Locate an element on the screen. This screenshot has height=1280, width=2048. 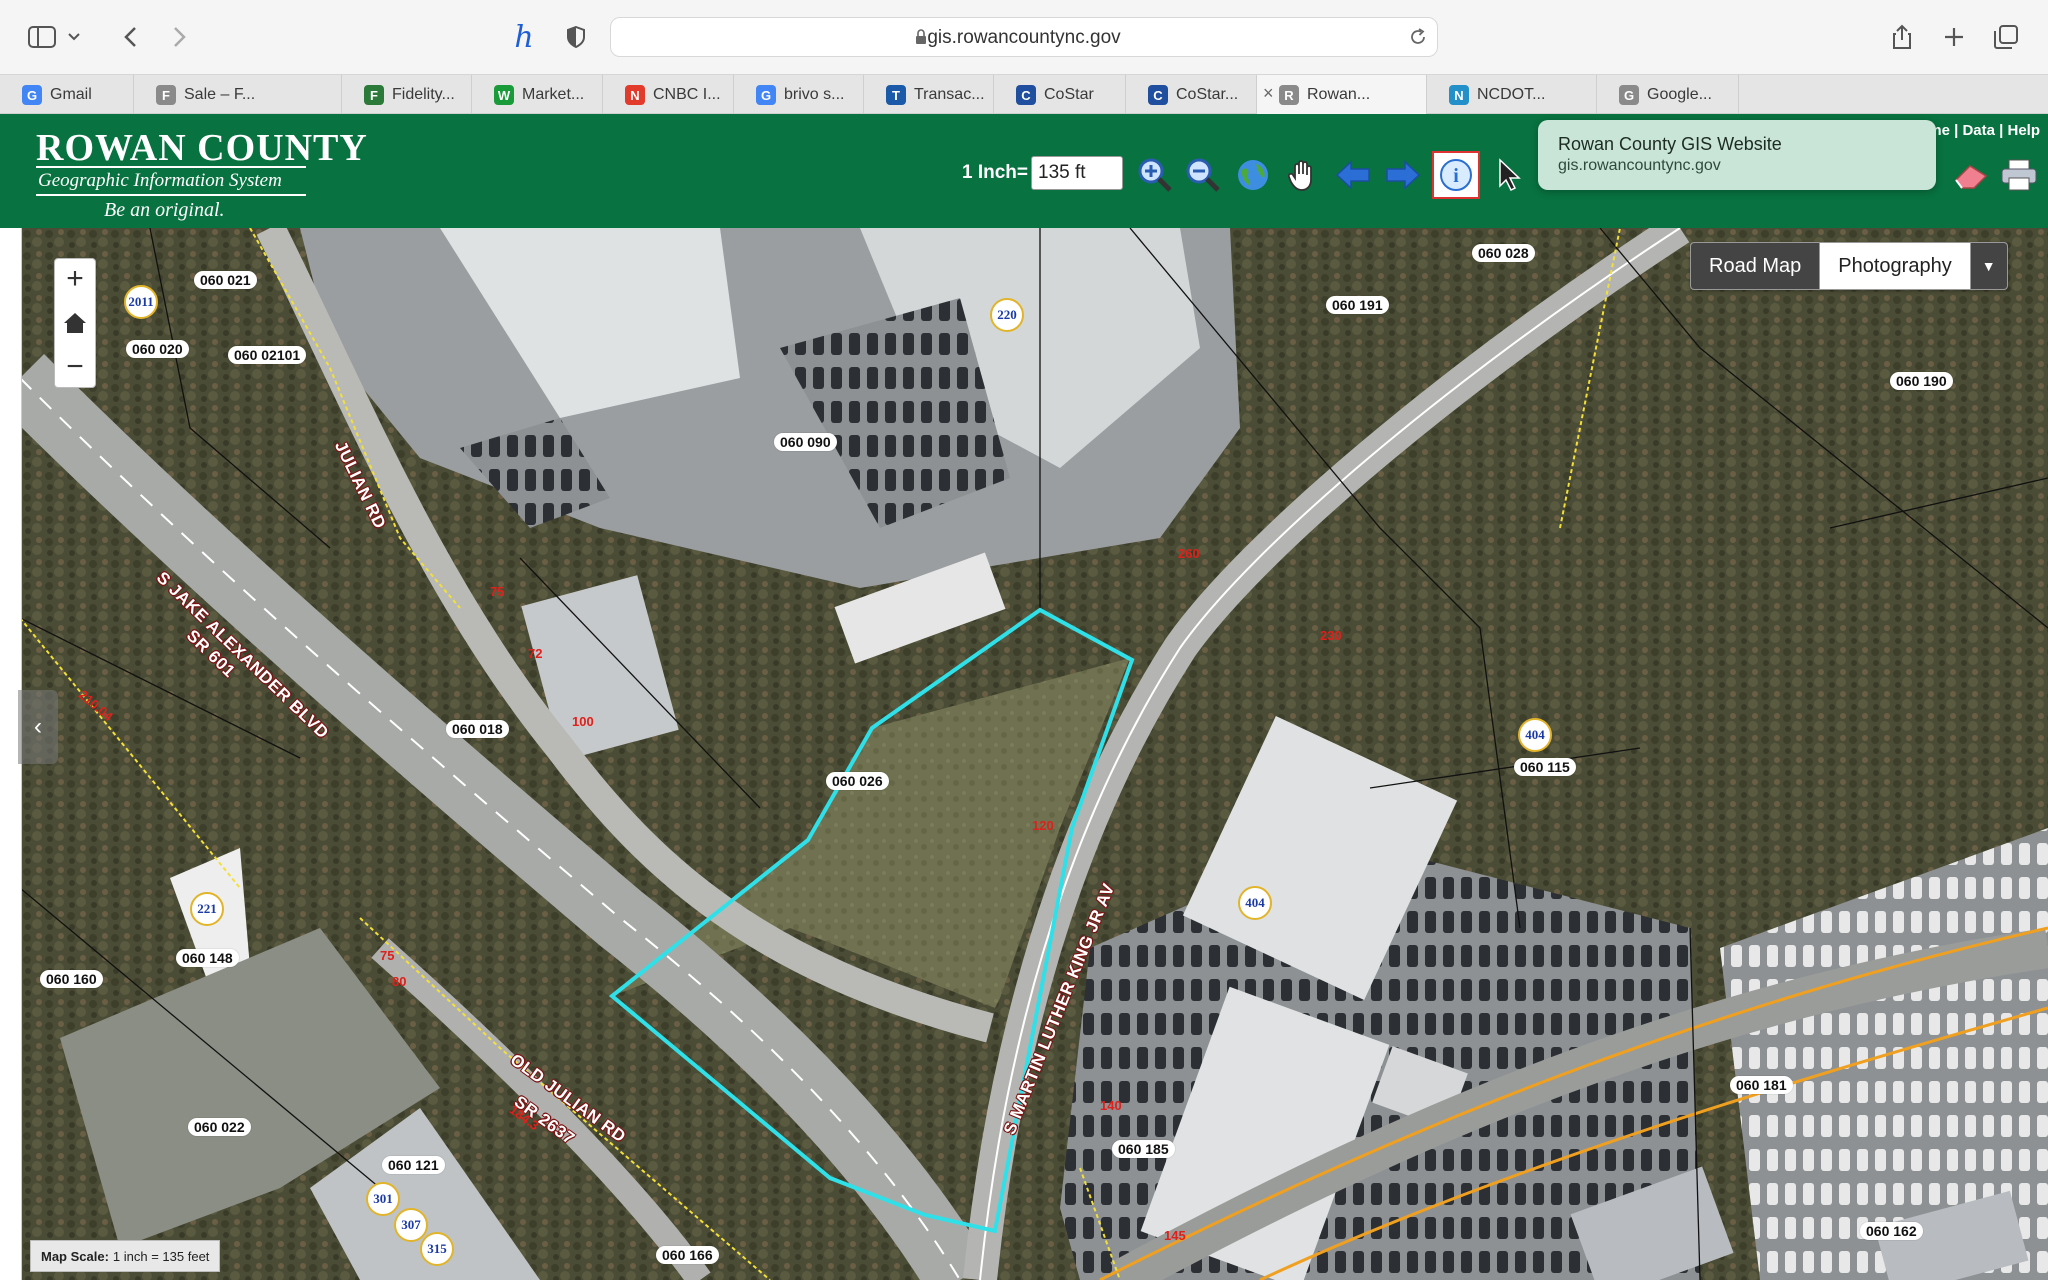
tab-label: Gmail is located at coordinates (71, 94).